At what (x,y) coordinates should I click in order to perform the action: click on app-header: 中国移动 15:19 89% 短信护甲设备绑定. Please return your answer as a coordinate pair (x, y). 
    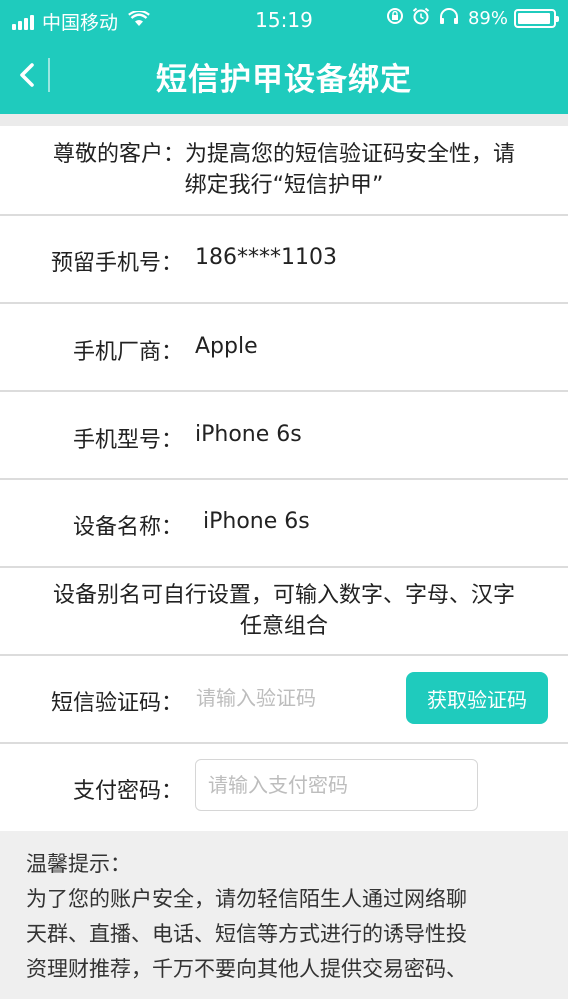
    Looking at the image, I should click on (284, 57).